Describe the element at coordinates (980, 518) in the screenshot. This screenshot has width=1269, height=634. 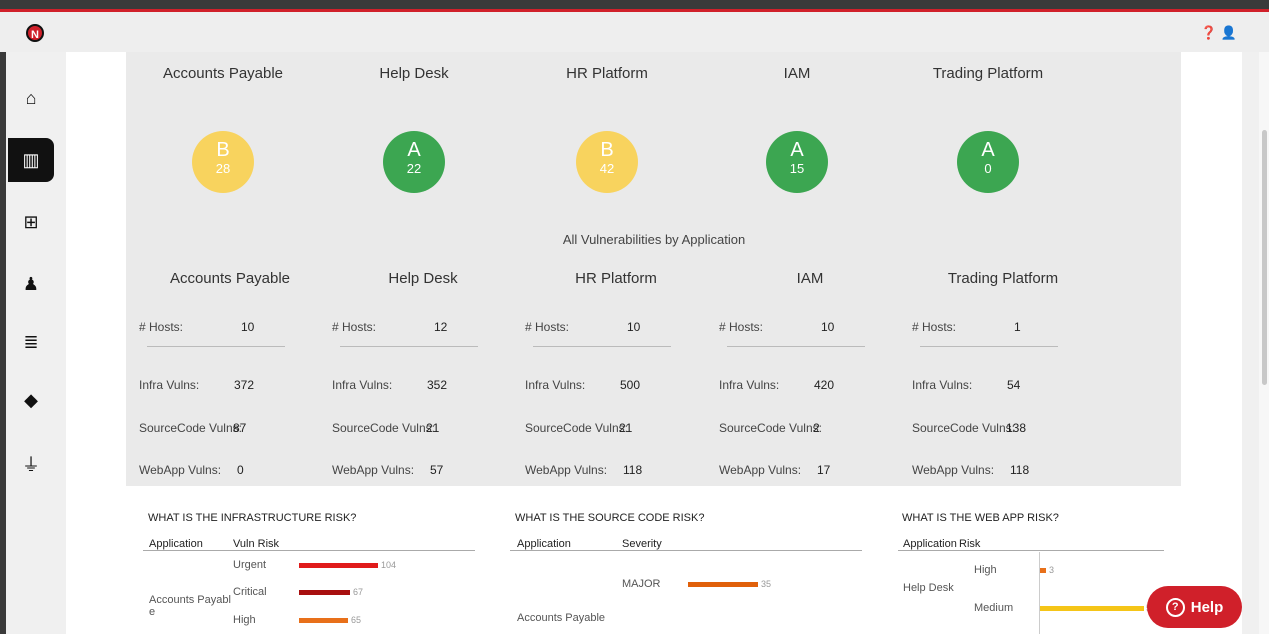
I see `webapp-risk-title: WHAT IS THE WEB APP RISK?` at that location.